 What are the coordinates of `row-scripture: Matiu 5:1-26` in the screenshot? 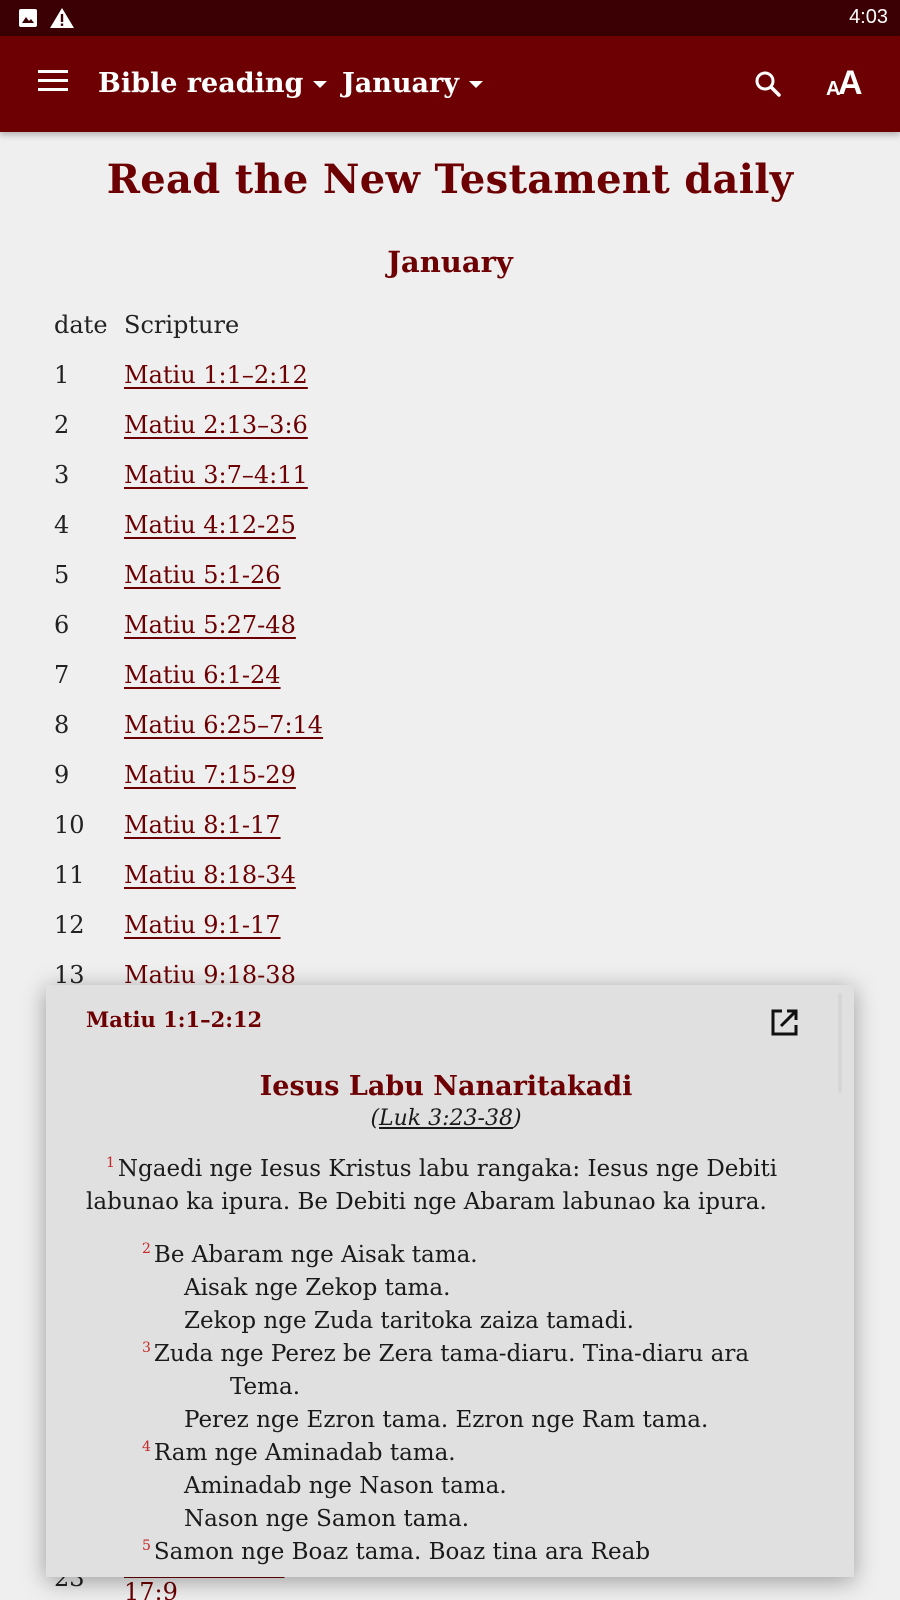 It's located at (223, 575).